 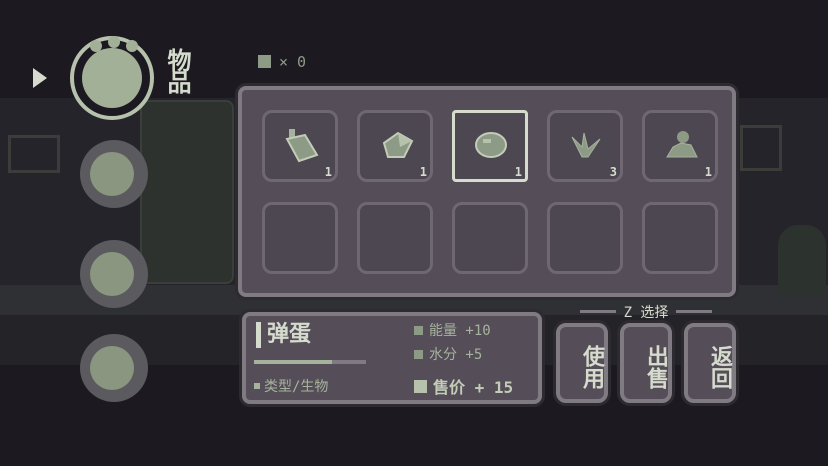 What do you see at coordinates (582, 363) in the screenshot?
I see `use-button: 使用` at bounding box center [582, 363].